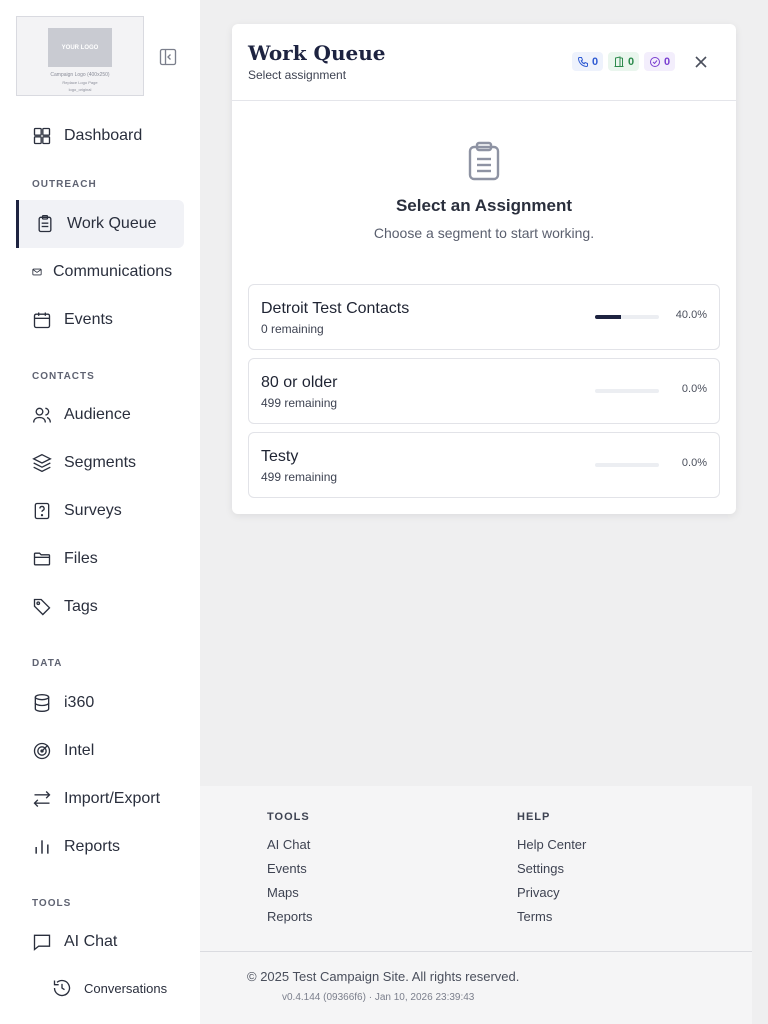 The image size is (768, 1024). What do you see at coordinates (42, 847) in the screenshot?
I see `chart-icon` at bounding box center [42, 847].